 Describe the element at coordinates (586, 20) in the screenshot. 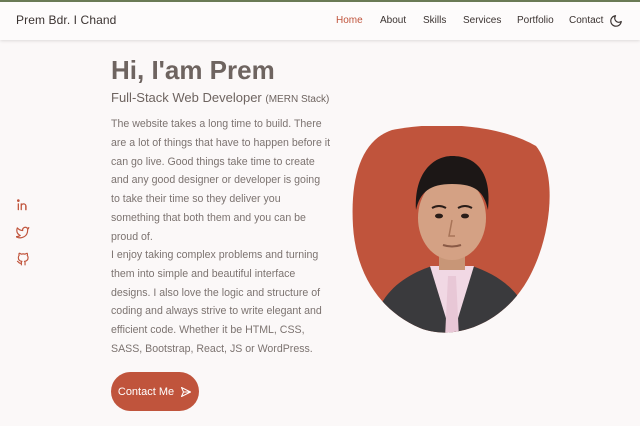

I see `nav-contact: Contact` at that location.